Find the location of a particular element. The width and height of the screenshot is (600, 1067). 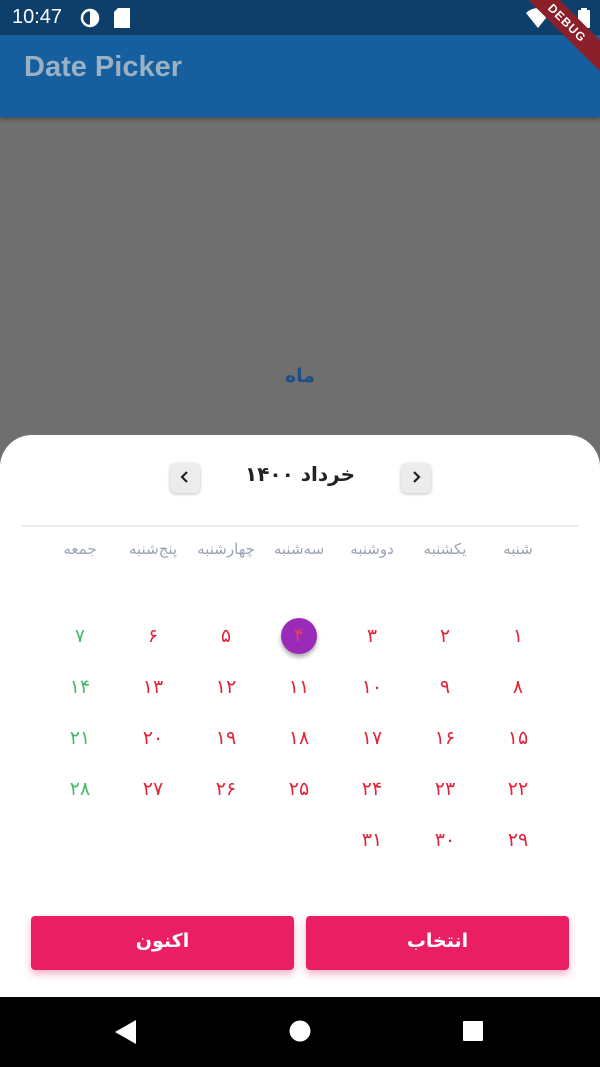

weekday-label: پنج‌شنبه is located at coordinates (153, 549).